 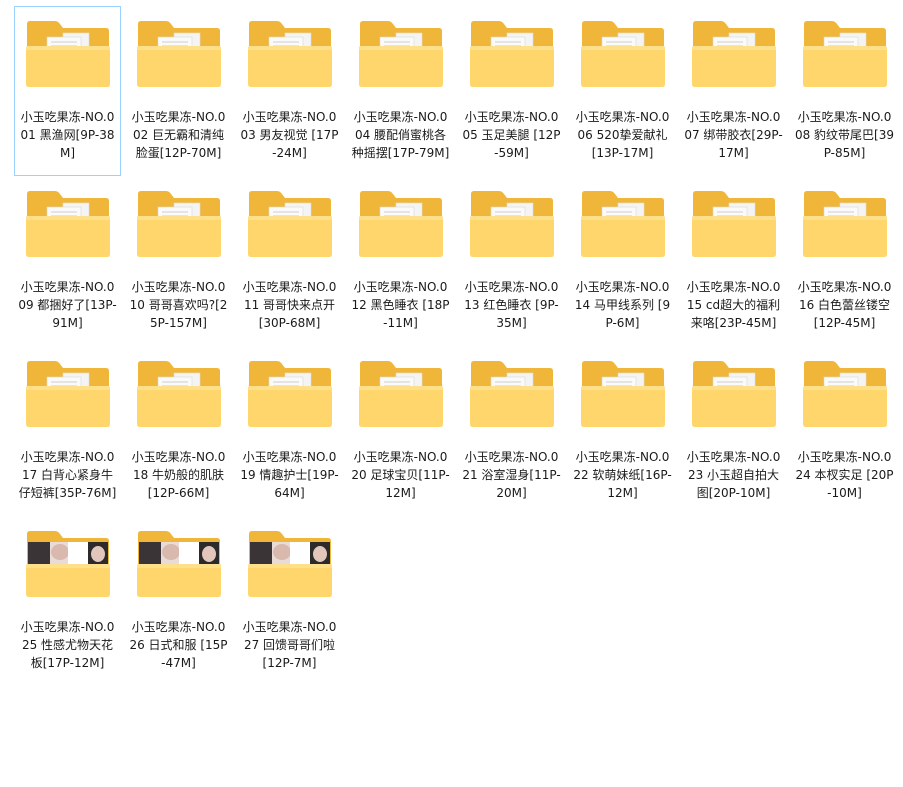 What do you see at coordinates (400, 261) in the screenshot?
I see `folder-item: 小玉吃果冻-NO.012 黑色睡衣 [18P-11M]` at bounding box center [400, 261].